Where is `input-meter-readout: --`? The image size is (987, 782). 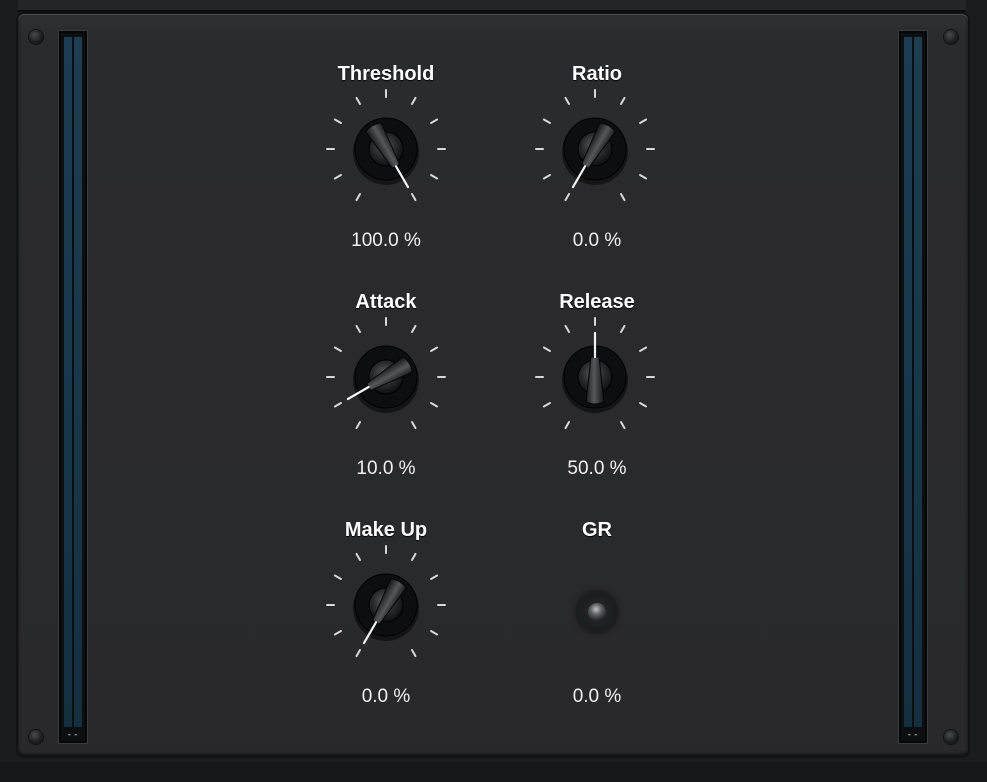 input-meter-readout: -- is located at coordinates (73, 735).